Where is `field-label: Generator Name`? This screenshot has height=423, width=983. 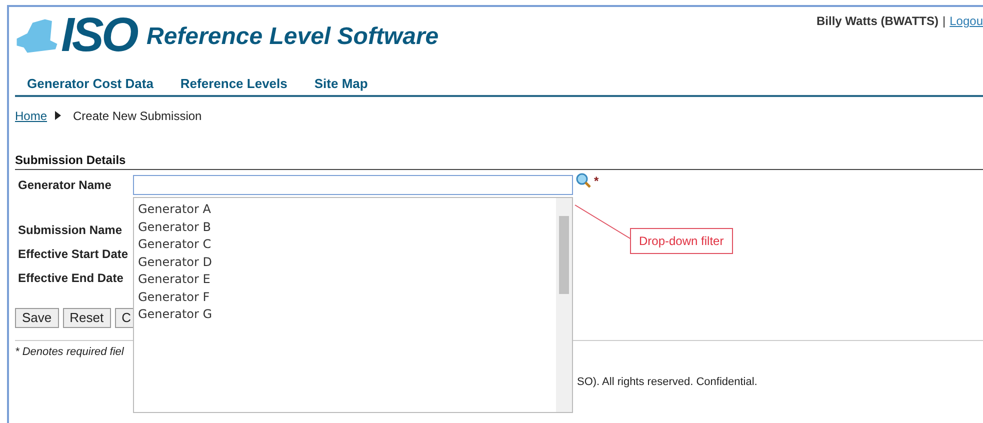
field-label: Generator Name is located at coordinates (65, 185).